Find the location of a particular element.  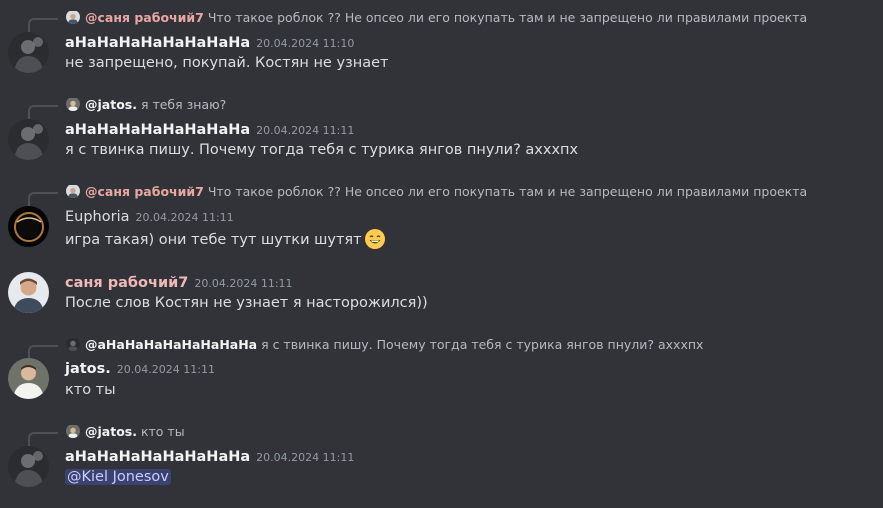

user-mention: @Kiel Jonesov is located at coordinates (118, 477).